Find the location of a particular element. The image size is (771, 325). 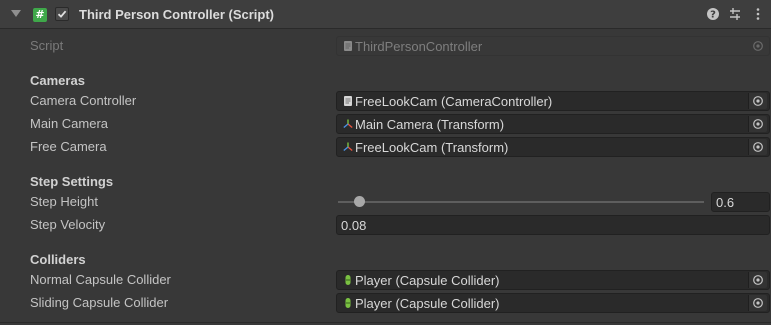

free-camera-label: Free Camera is located at coordinates (68, 146).